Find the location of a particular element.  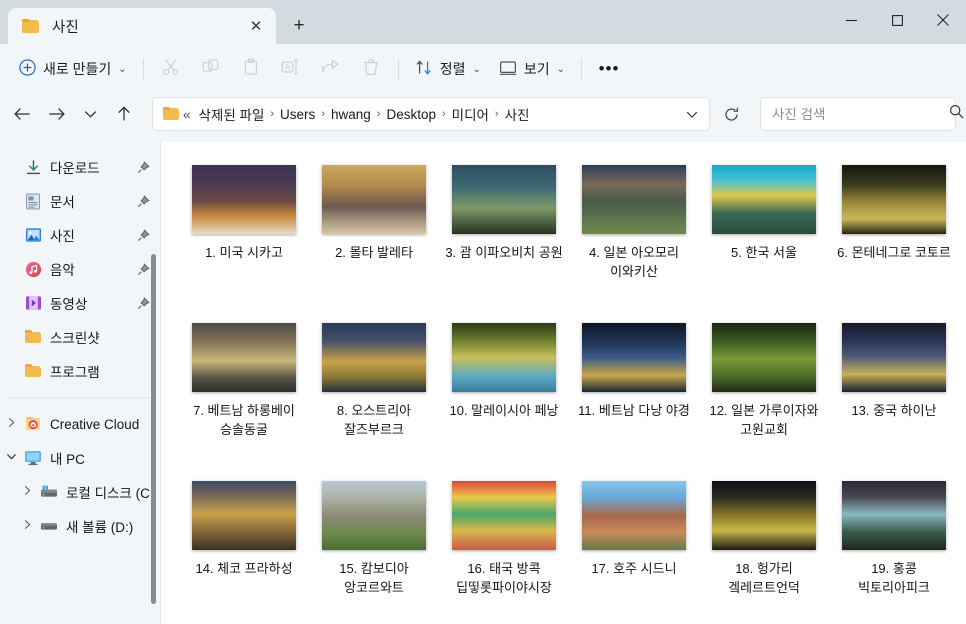

file-item: 12. 일본 가루이자와 고원교회 is located at coordinates (764, 393).